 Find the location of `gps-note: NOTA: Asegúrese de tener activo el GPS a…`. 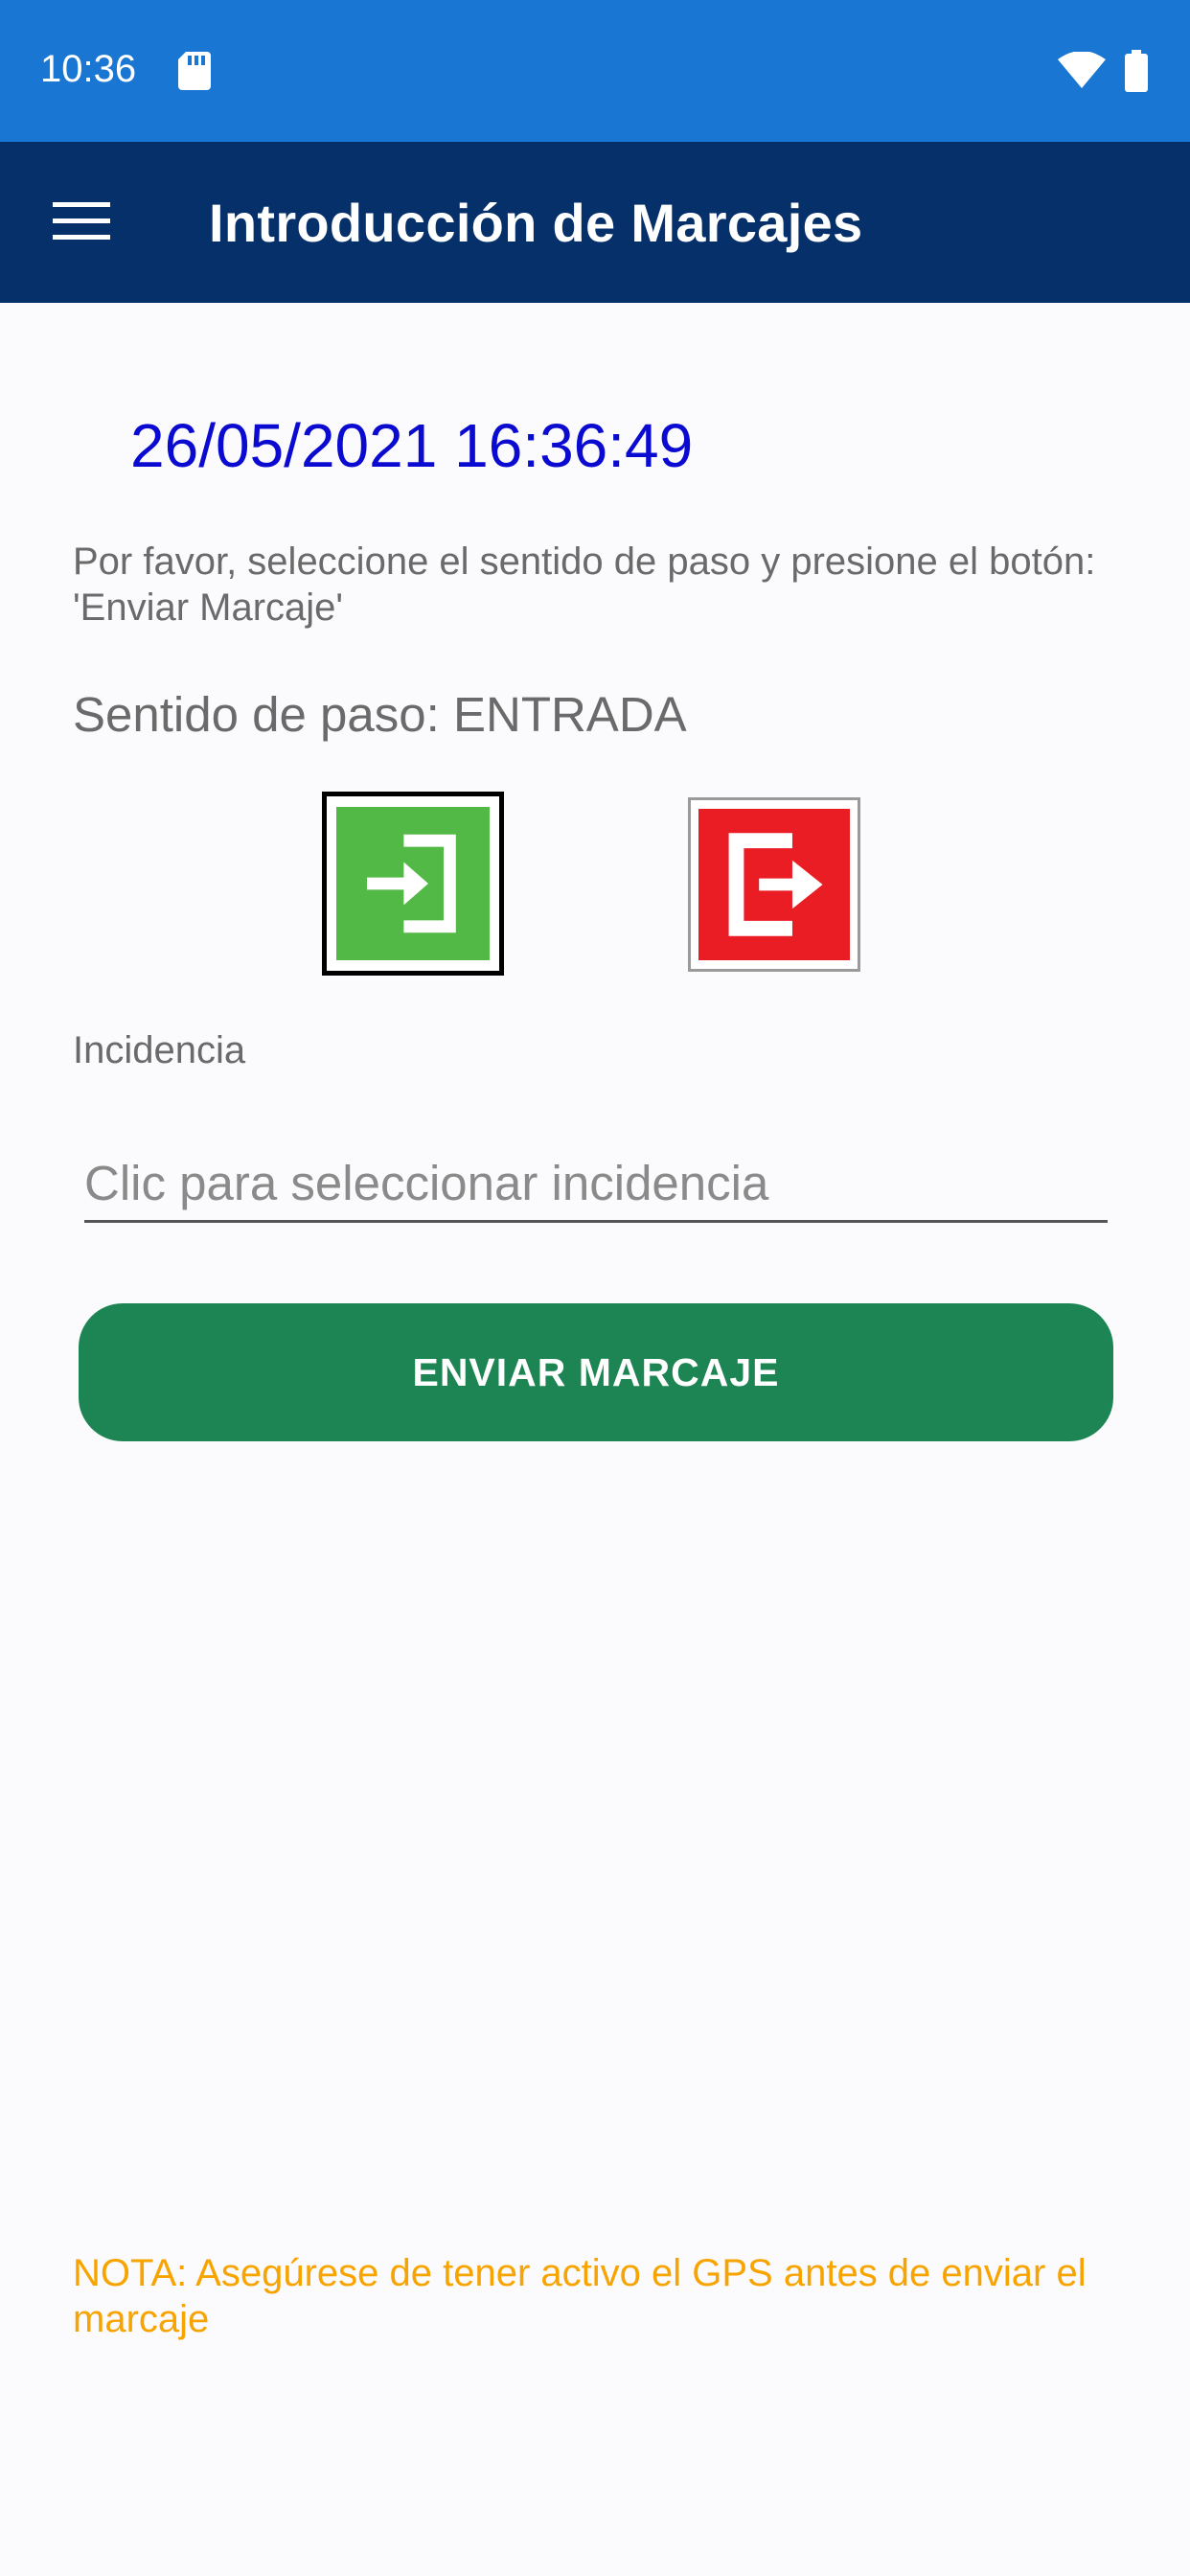

gps-note: NOTA: Asegúrese de tener activo el GPS a… is located at coordinates (580, 2296).